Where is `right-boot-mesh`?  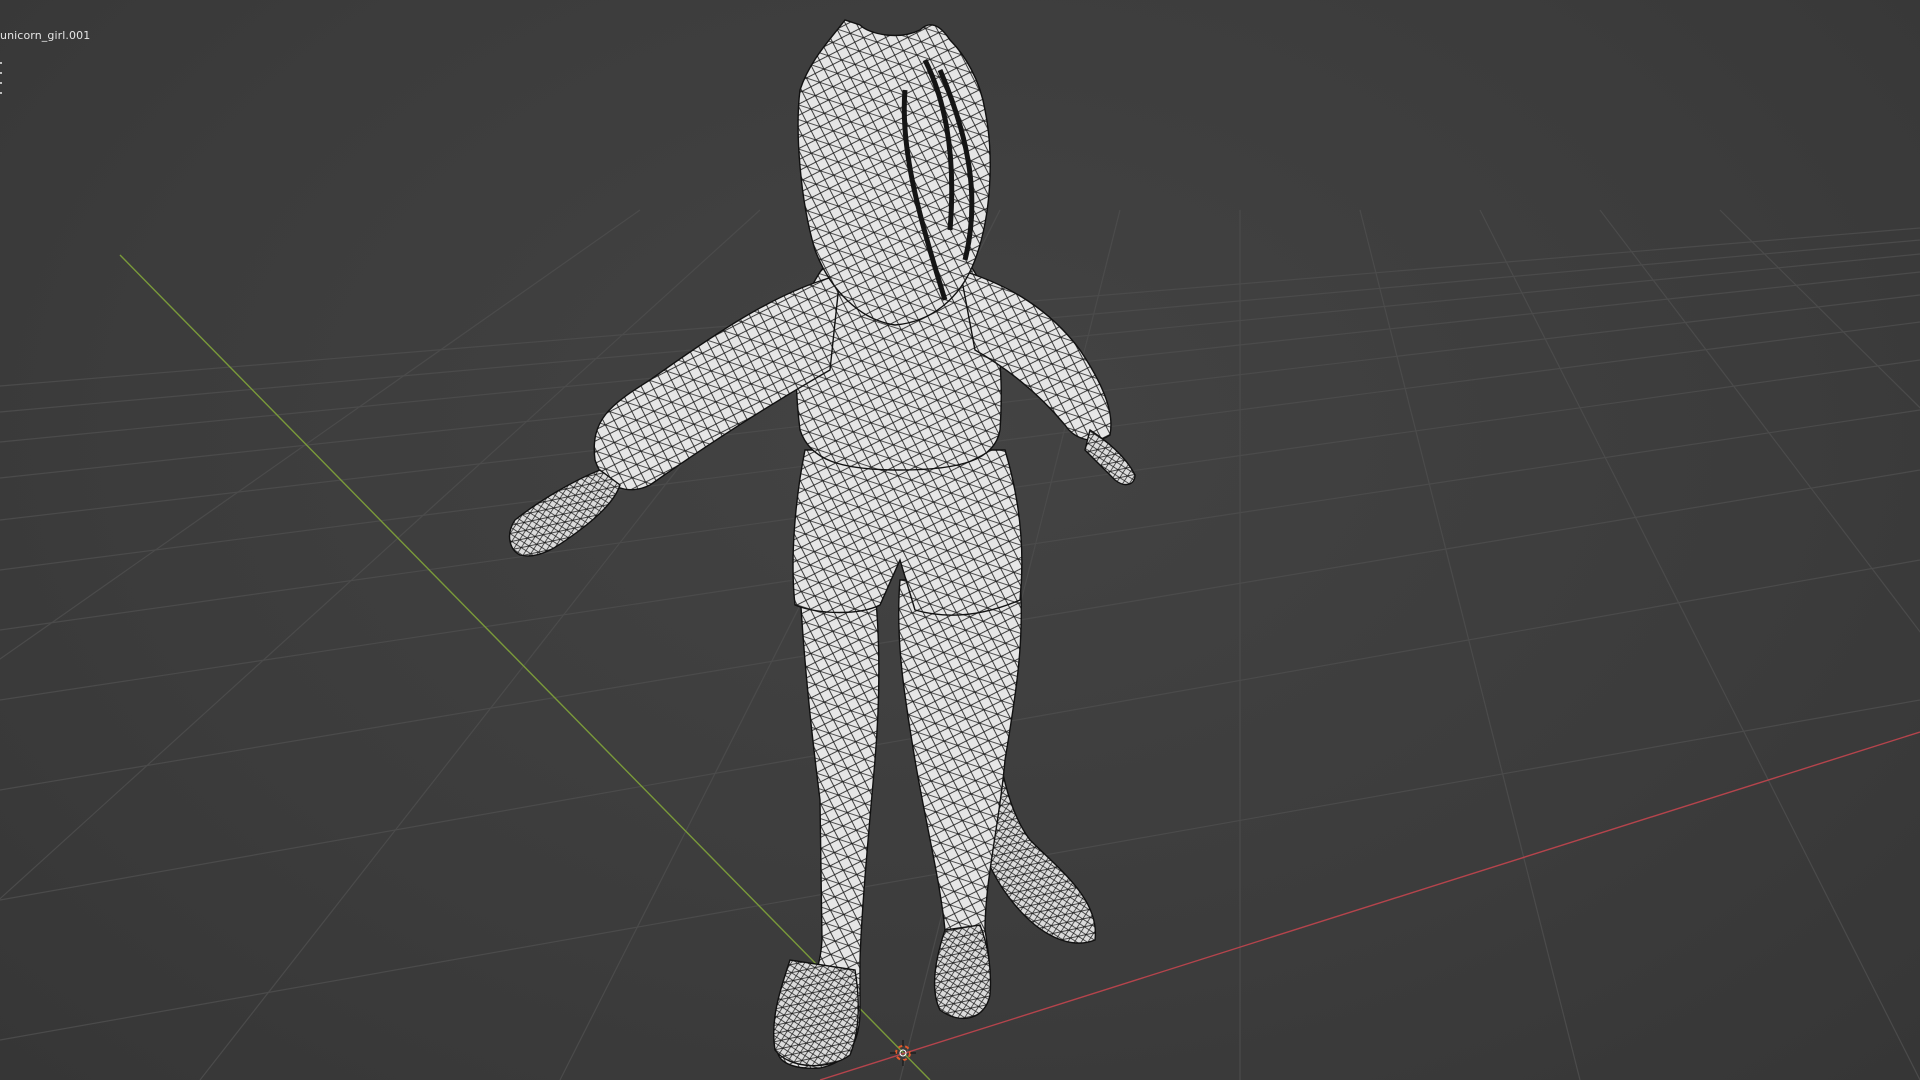
right-boot-mesh is located at coordinates (962, 972).